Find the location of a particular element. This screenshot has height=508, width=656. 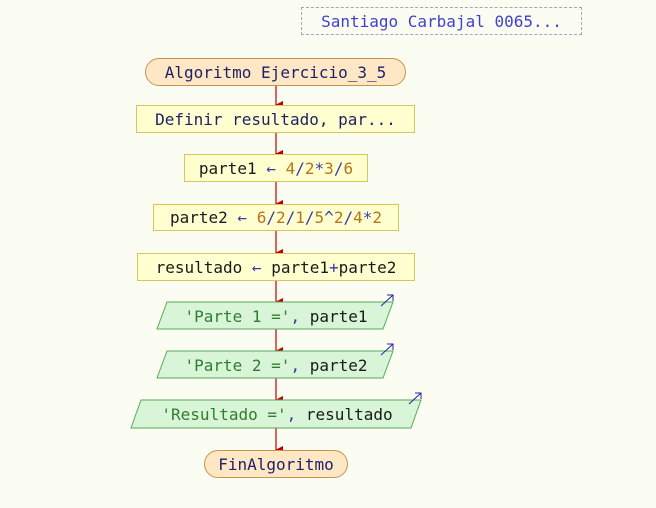

expression-token: + is located at coordinates (333, 267).